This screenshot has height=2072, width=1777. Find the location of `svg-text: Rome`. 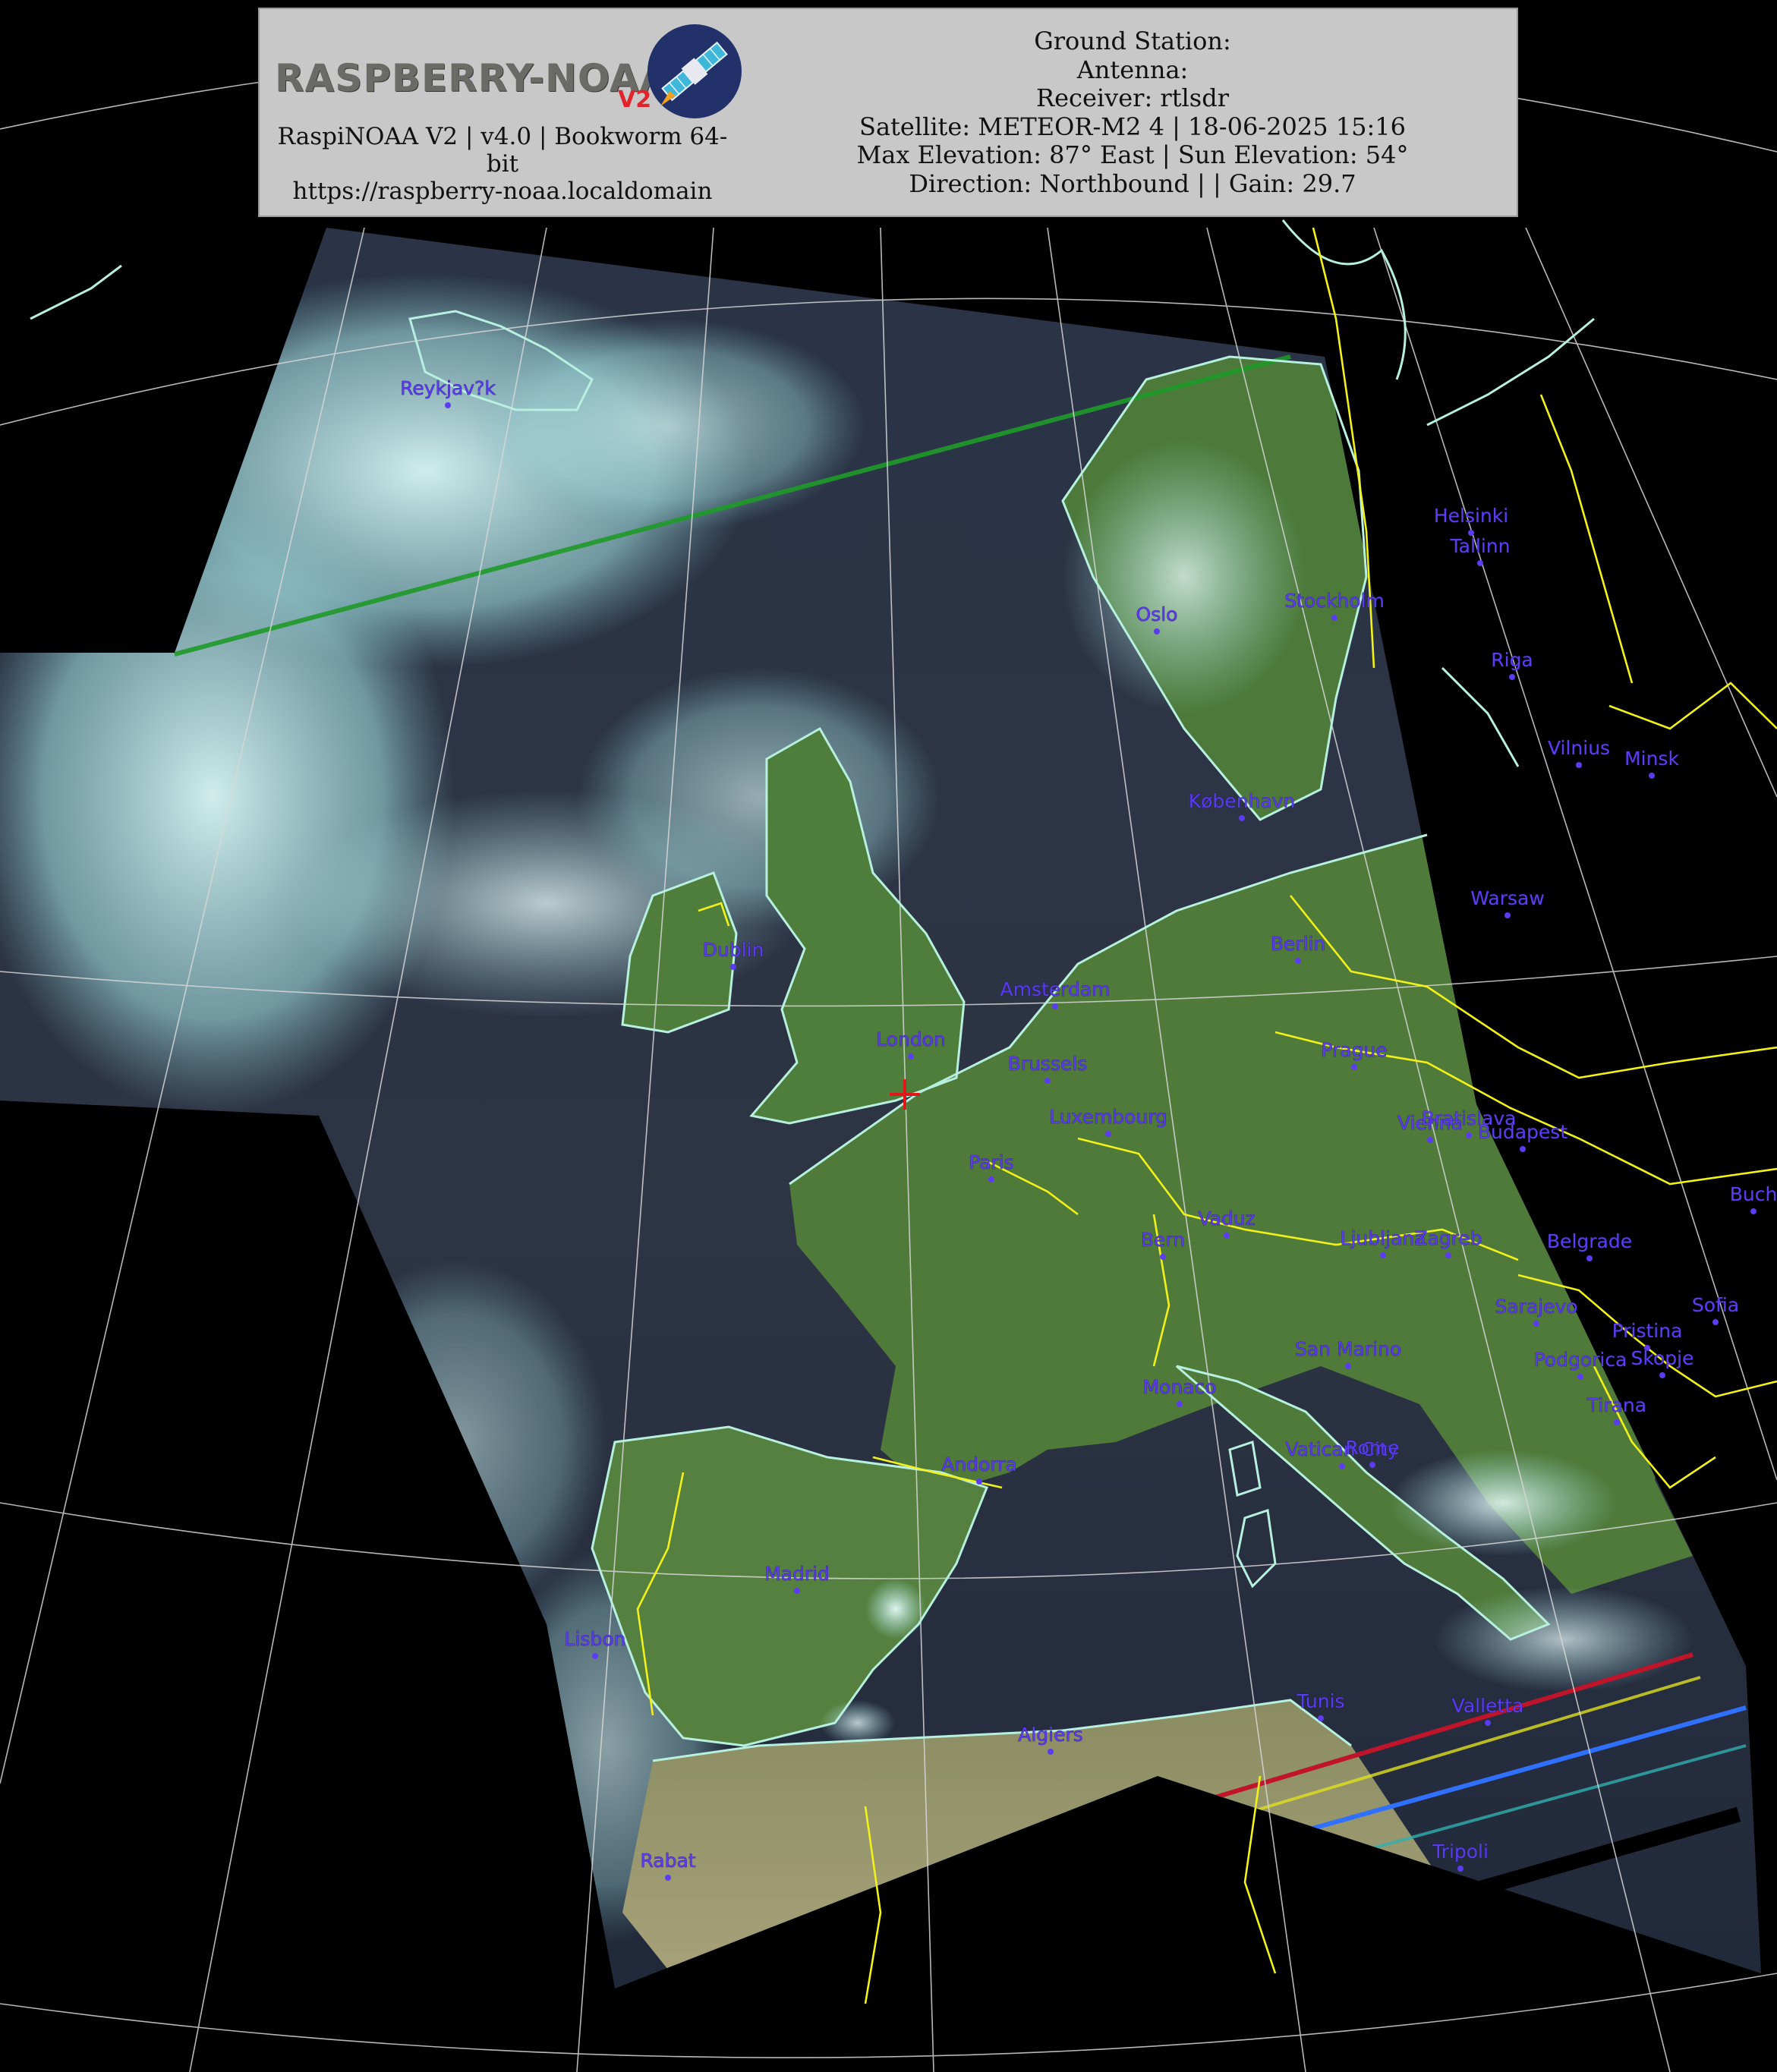

svg-text: Rome is located at coordinates (1372, 1448).